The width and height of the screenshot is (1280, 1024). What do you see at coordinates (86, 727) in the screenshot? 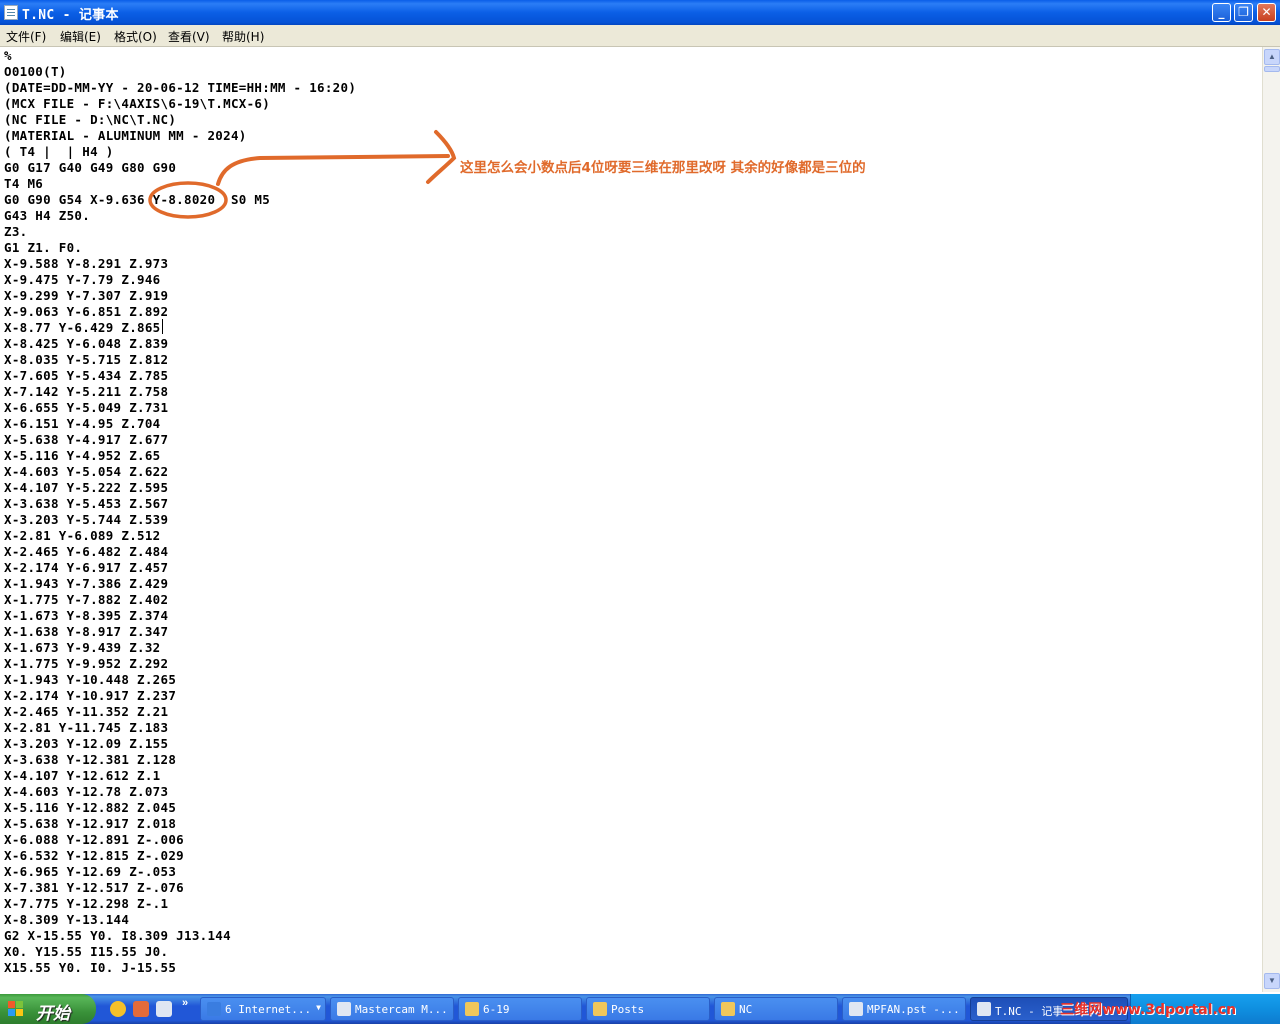
I see `text-line: X-2.81 Y-11.745 Z.183` at bounding box center [86, 727].